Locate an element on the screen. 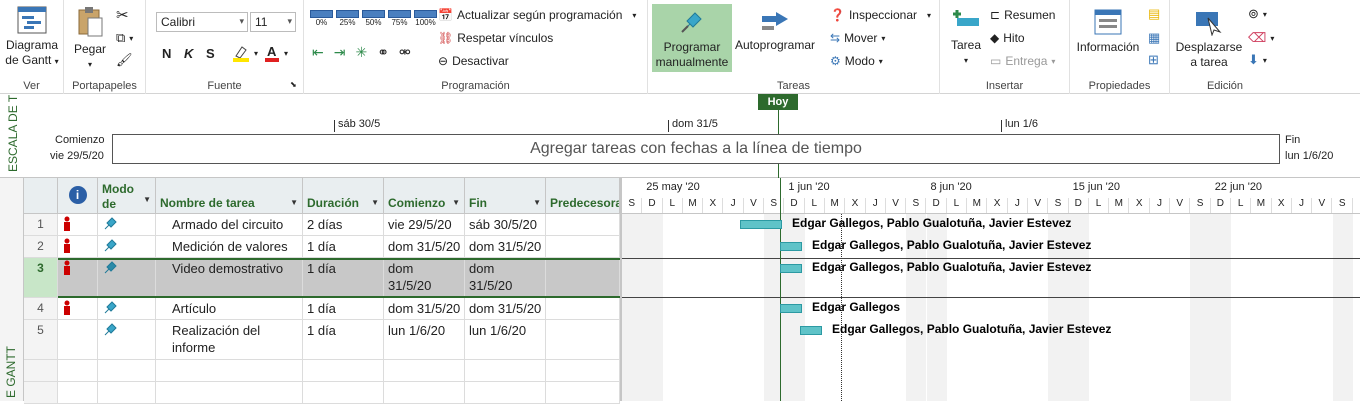 Image resolution: width=1360 pixels, height=404 pixels. row-id: 1 is located at coordinates (41, 225).